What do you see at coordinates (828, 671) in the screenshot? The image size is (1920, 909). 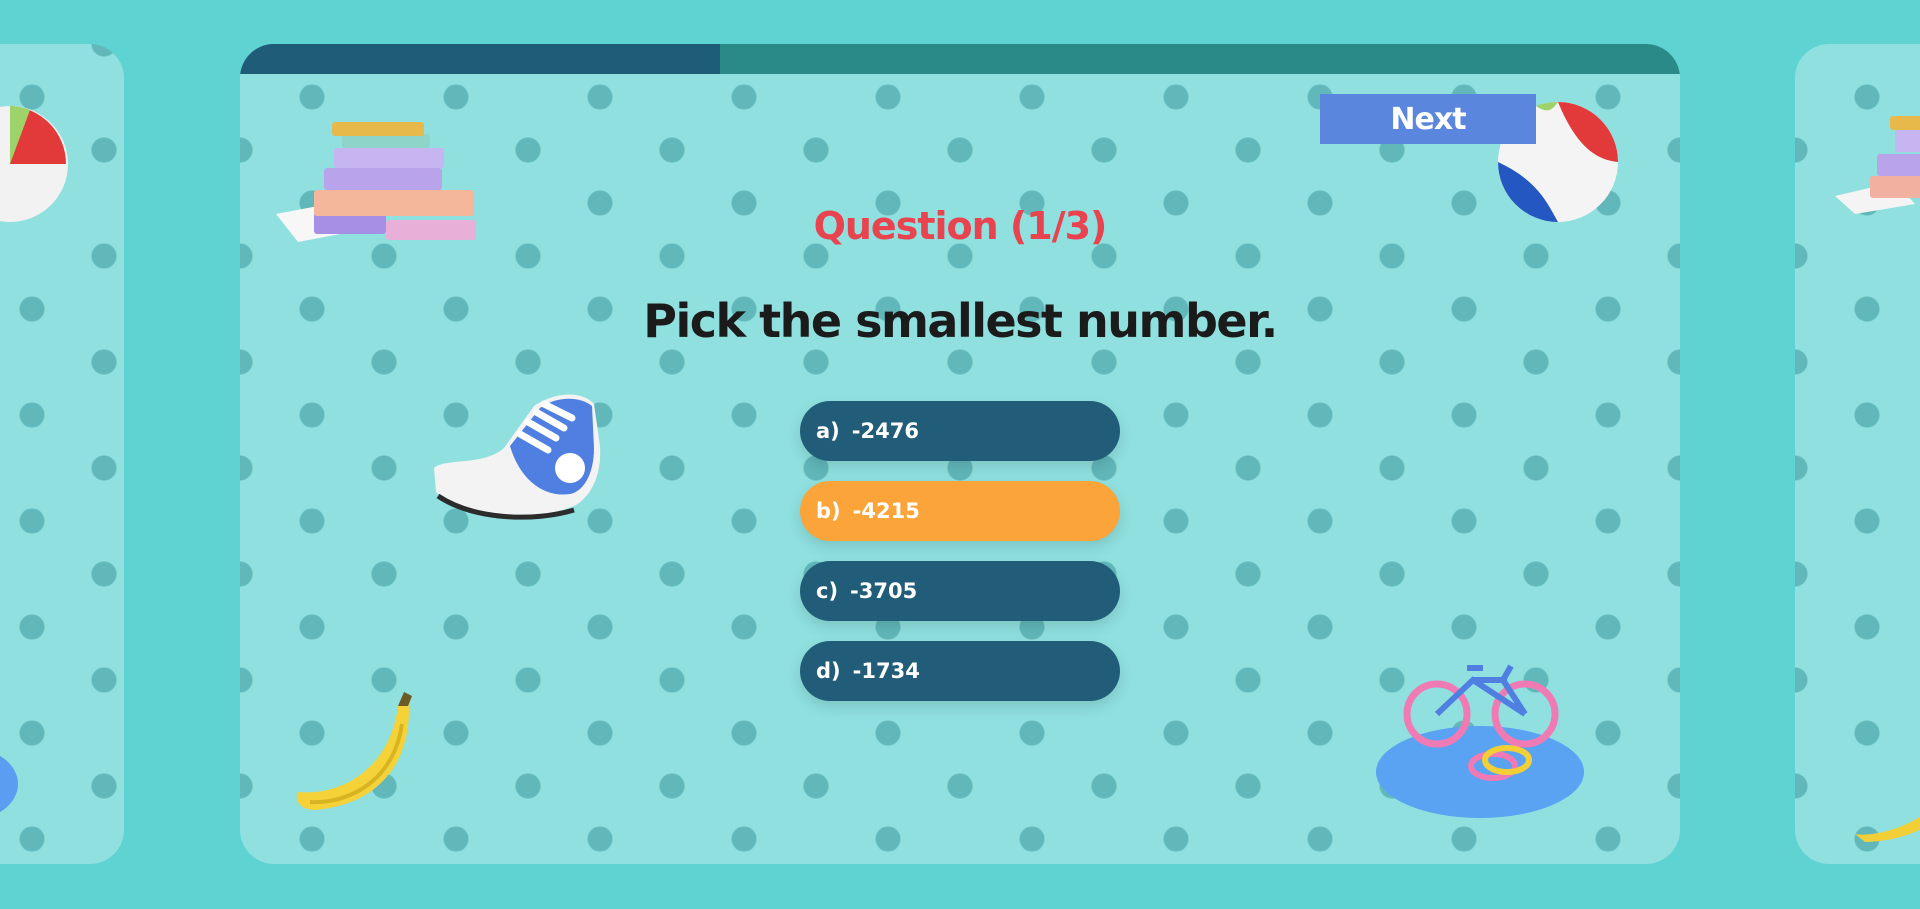 I see `answer-letter: d)` at bounding box center [828, 671].